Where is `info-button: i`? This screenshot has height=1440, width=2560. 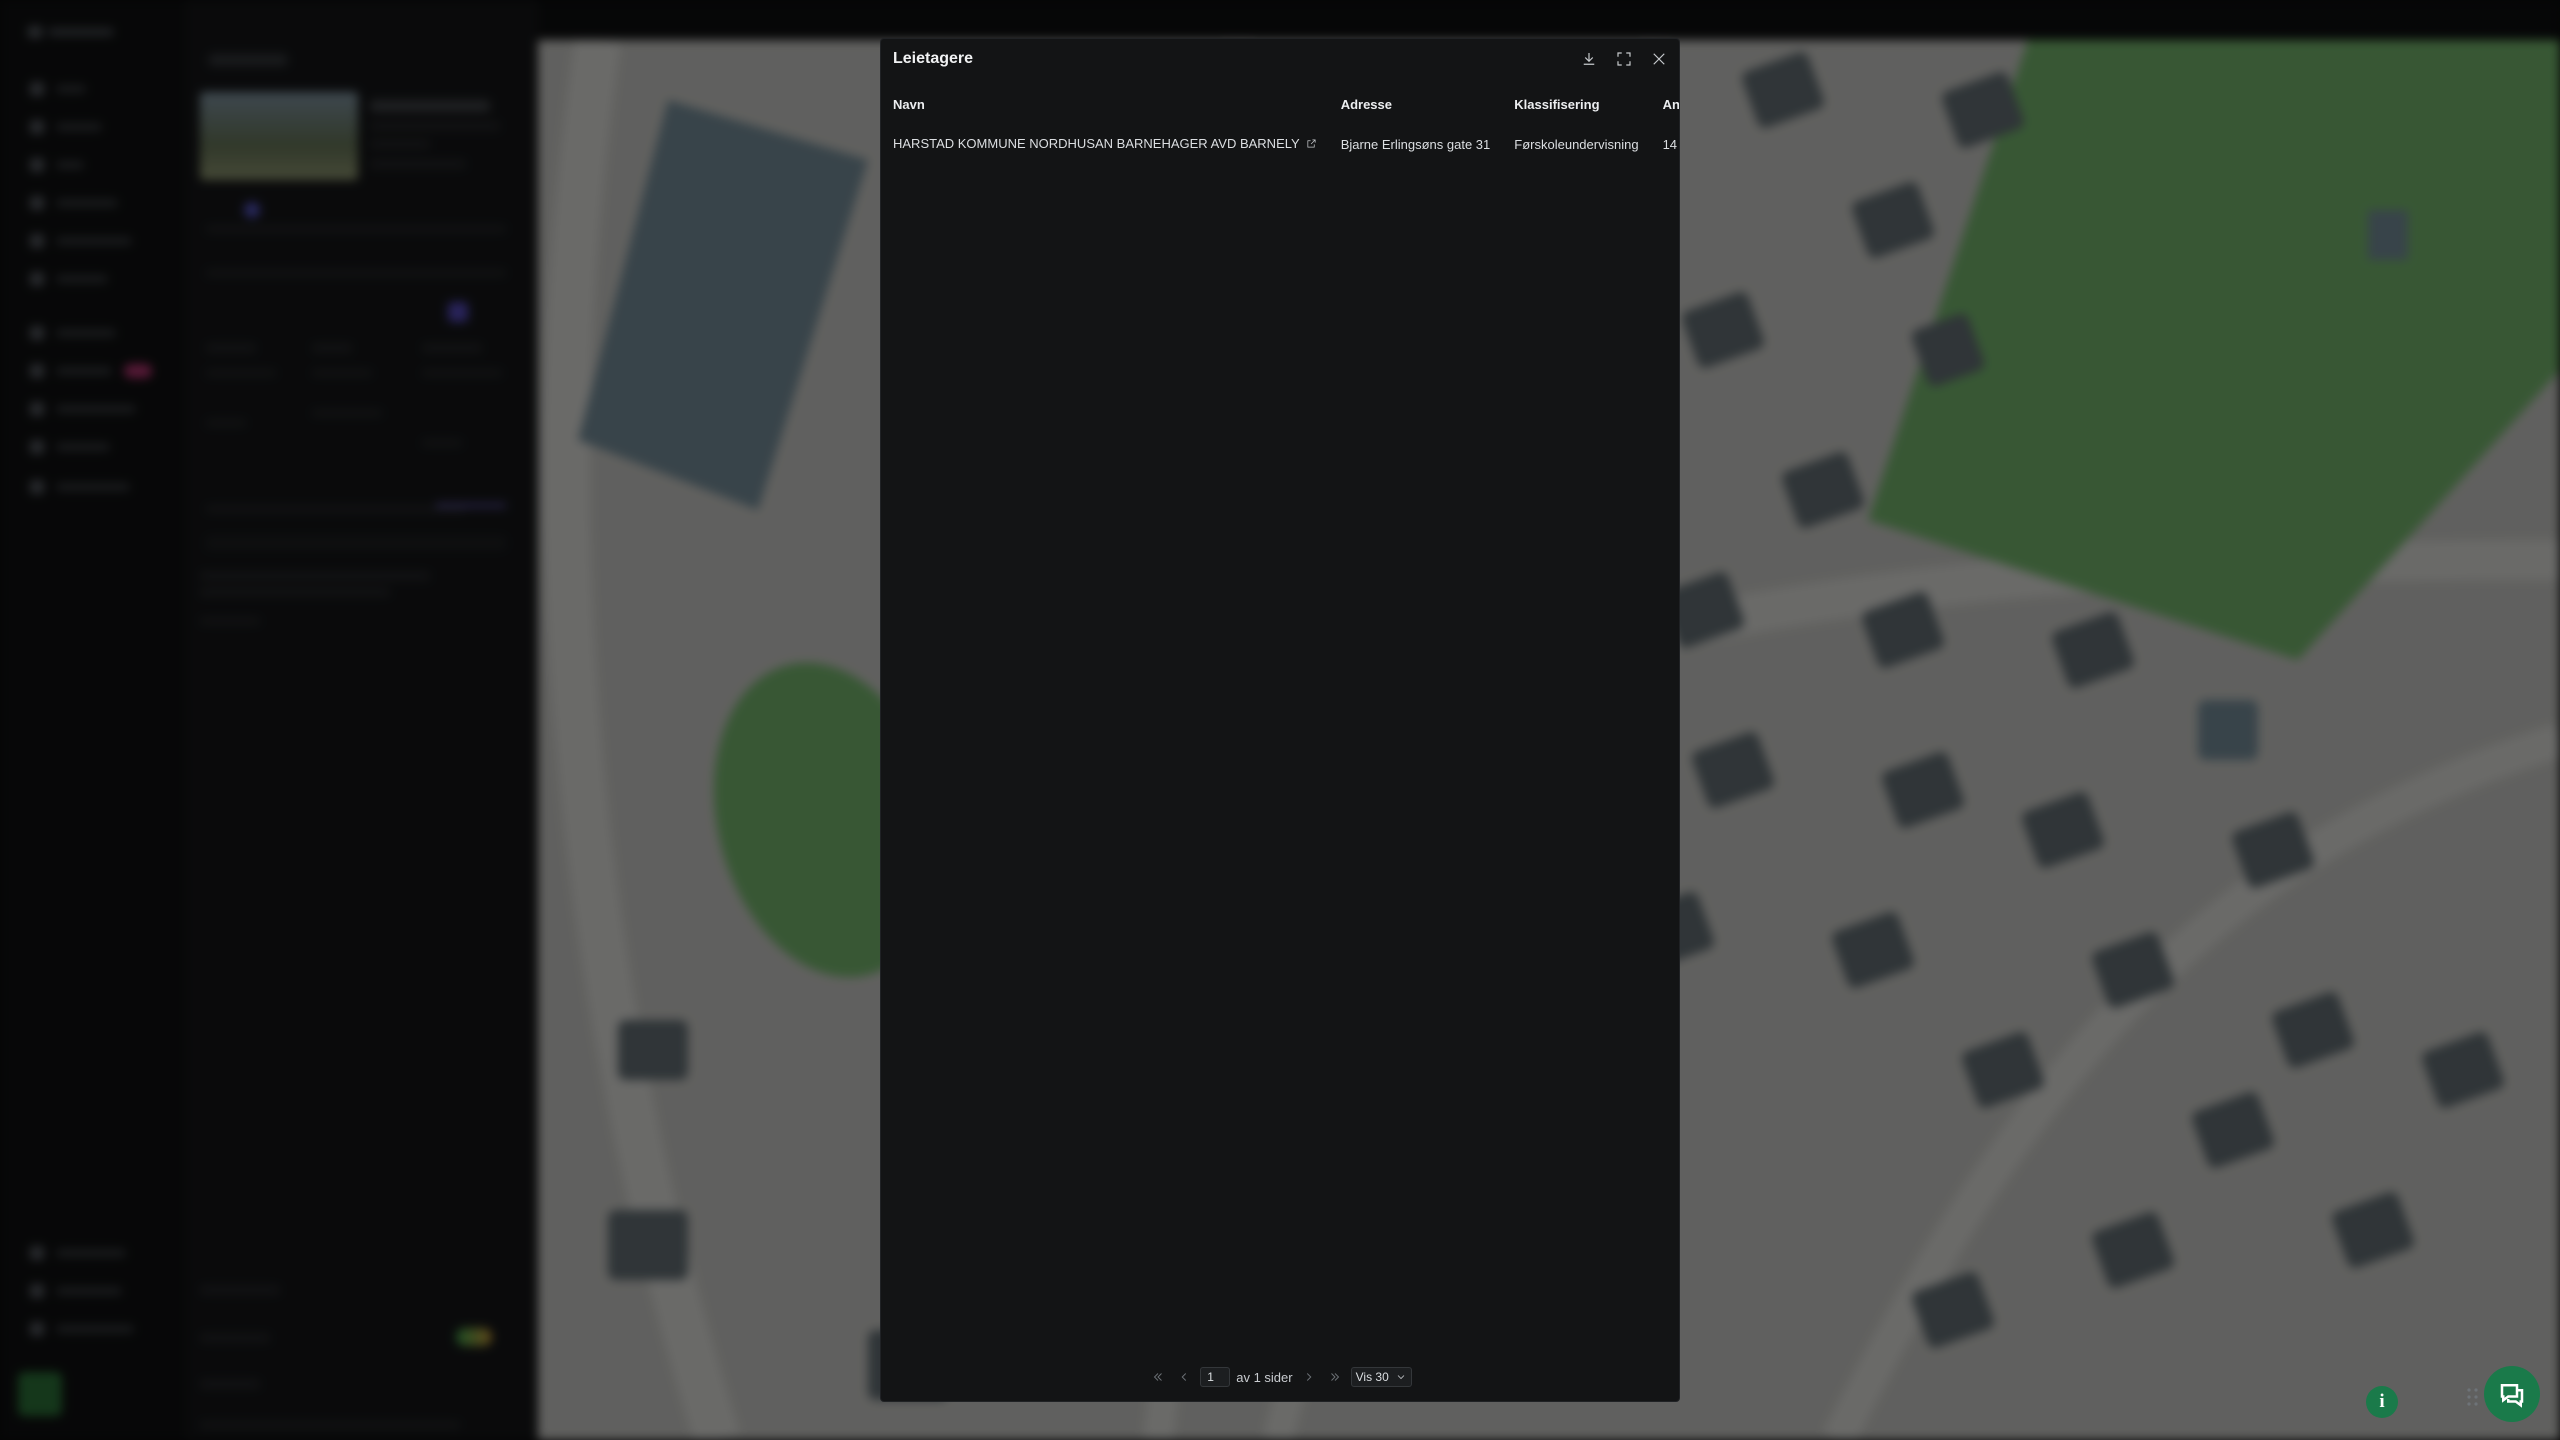
info-button: i is located at coordinates (2382, 1402).